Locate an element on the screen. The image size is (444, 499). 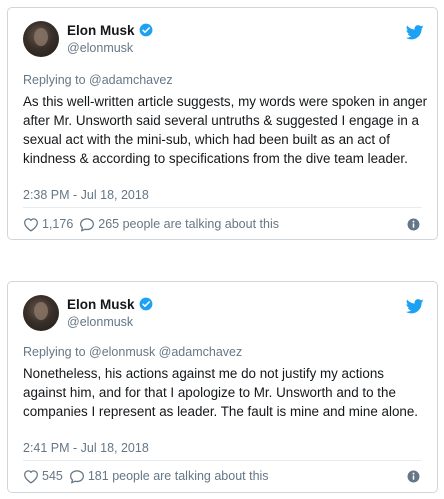
tweet-actions: 1,176 265 people are talking about this is located at coordinates (222, 224).